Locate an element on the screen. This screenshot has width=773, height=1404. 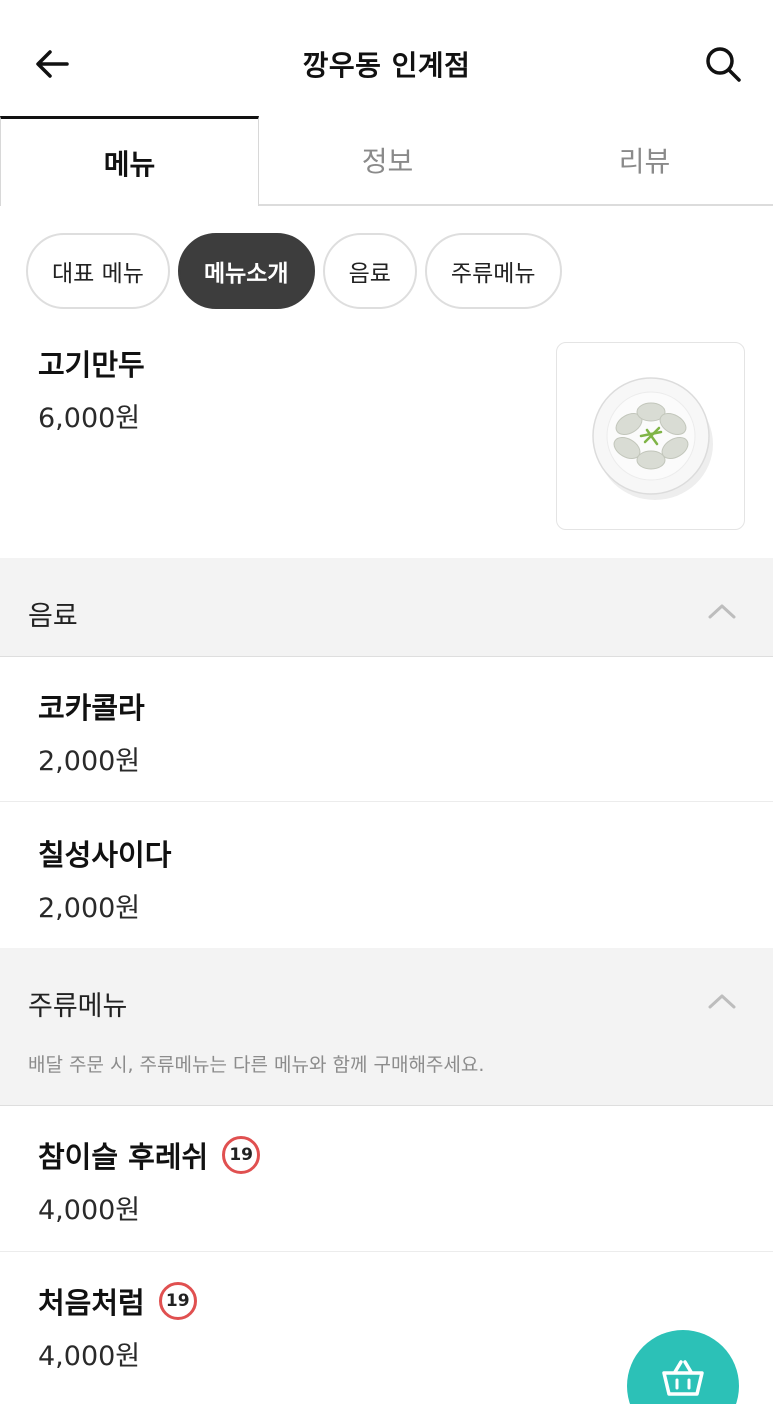
search-button is located at coordinates (723, 64).